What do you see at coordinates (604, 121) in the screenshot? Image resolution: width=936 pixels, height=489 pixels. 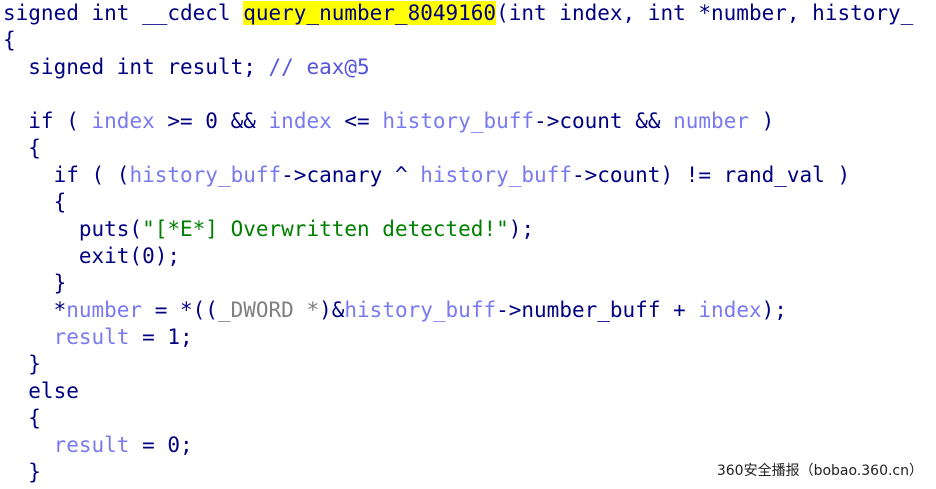 I see `code-token: ->count &&` at bounding box center [604, 121].